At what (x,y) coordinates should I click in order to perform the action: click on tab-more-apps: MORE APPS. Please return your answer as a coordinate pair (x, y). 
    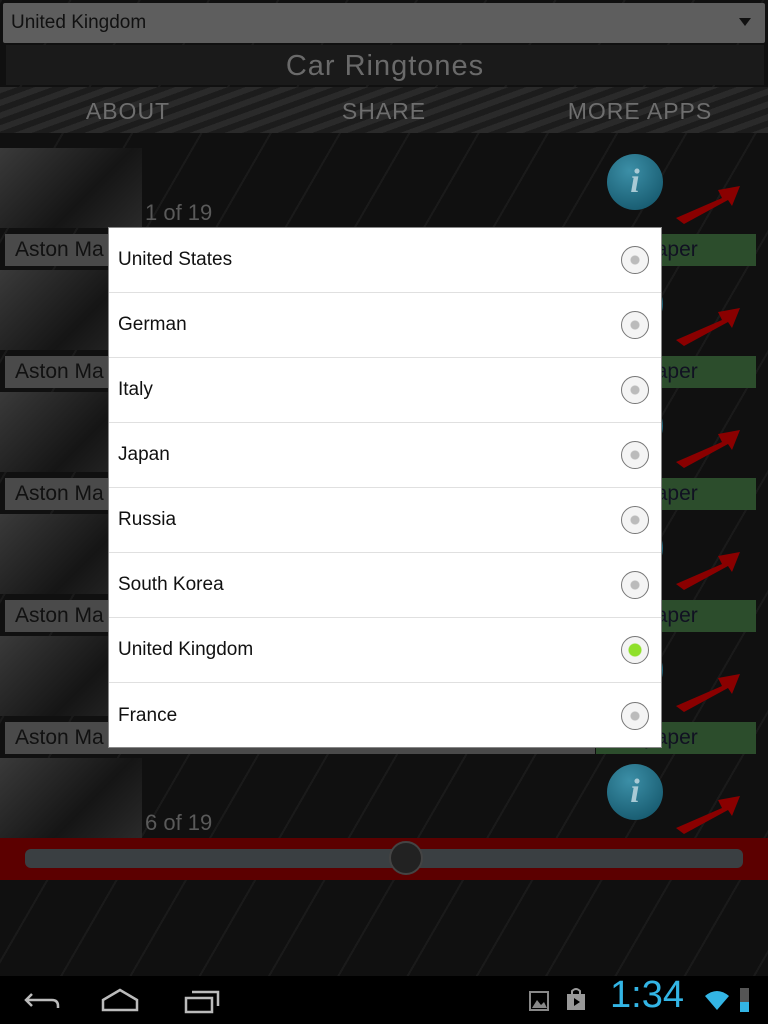
    Looking at the image, I should click on (640, 110).